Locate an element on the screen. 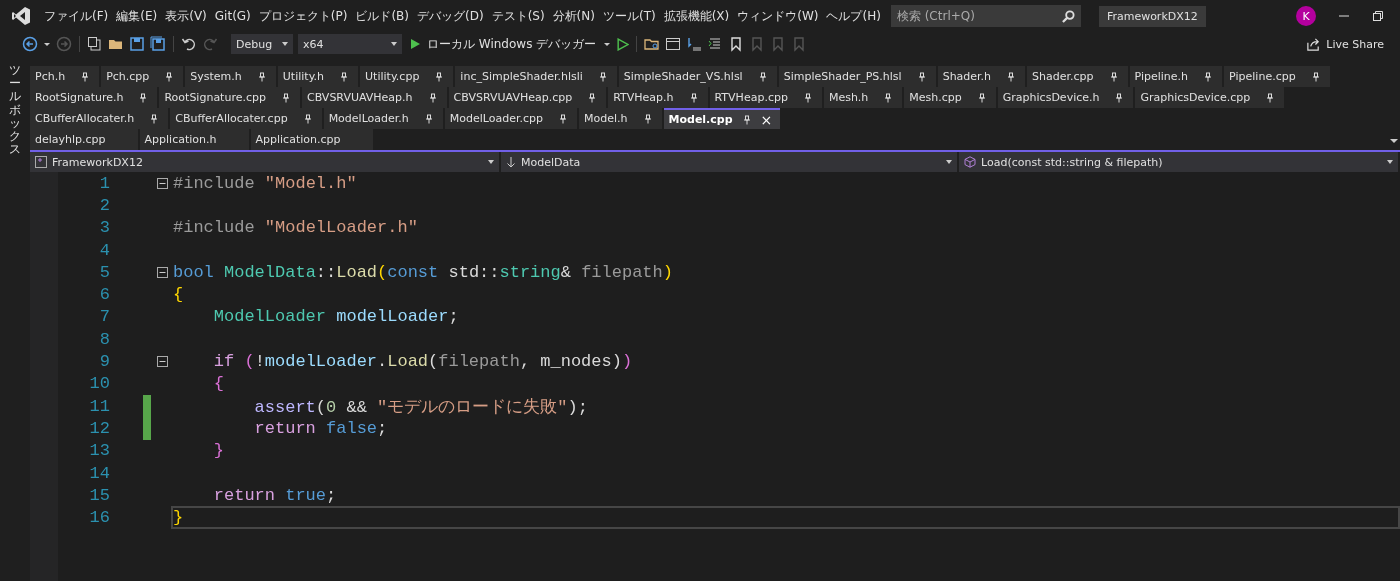 The width and height of the screenshot is (1400, 581). line-number: 15 is located at coordinates (99, 495).